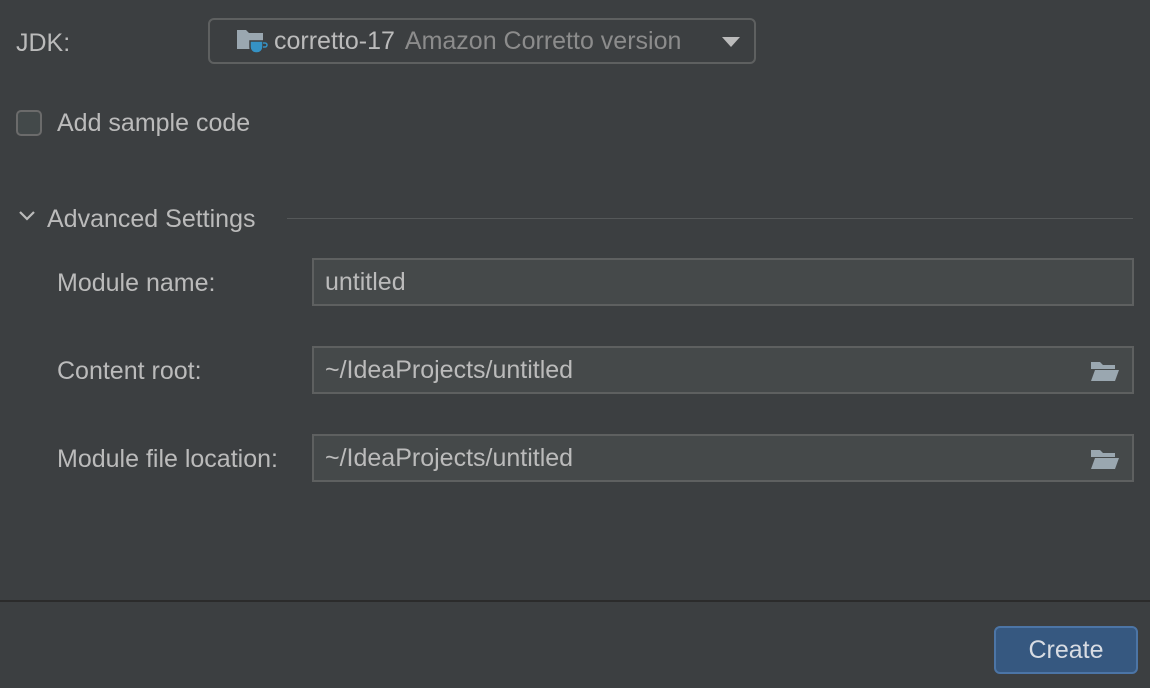 The height and width of the screenshot is (688, 1150). Describe the element at coordinates (723, 458) in the screenshot. I see `module-file-location-field: ~/IdeaProjects/untitled` at that location.